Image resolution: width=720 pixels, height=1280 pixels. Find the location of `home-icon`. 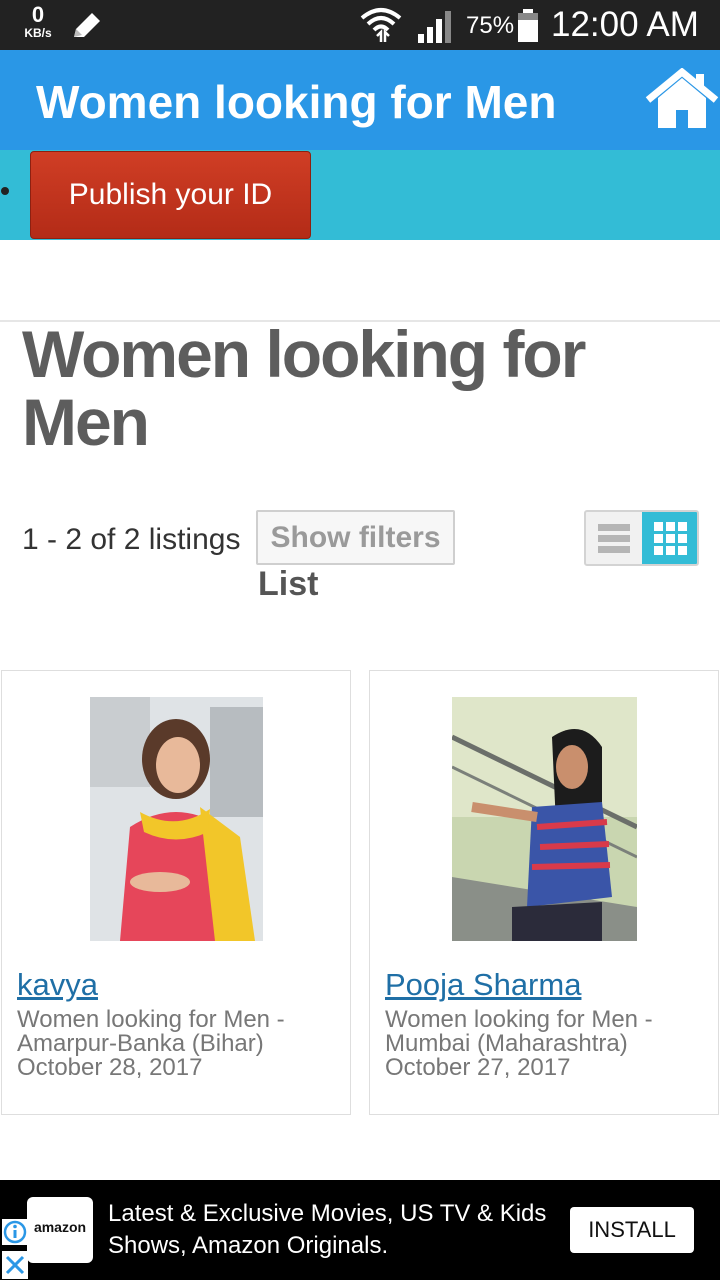

home-icon is located at coordinates (682, 99).